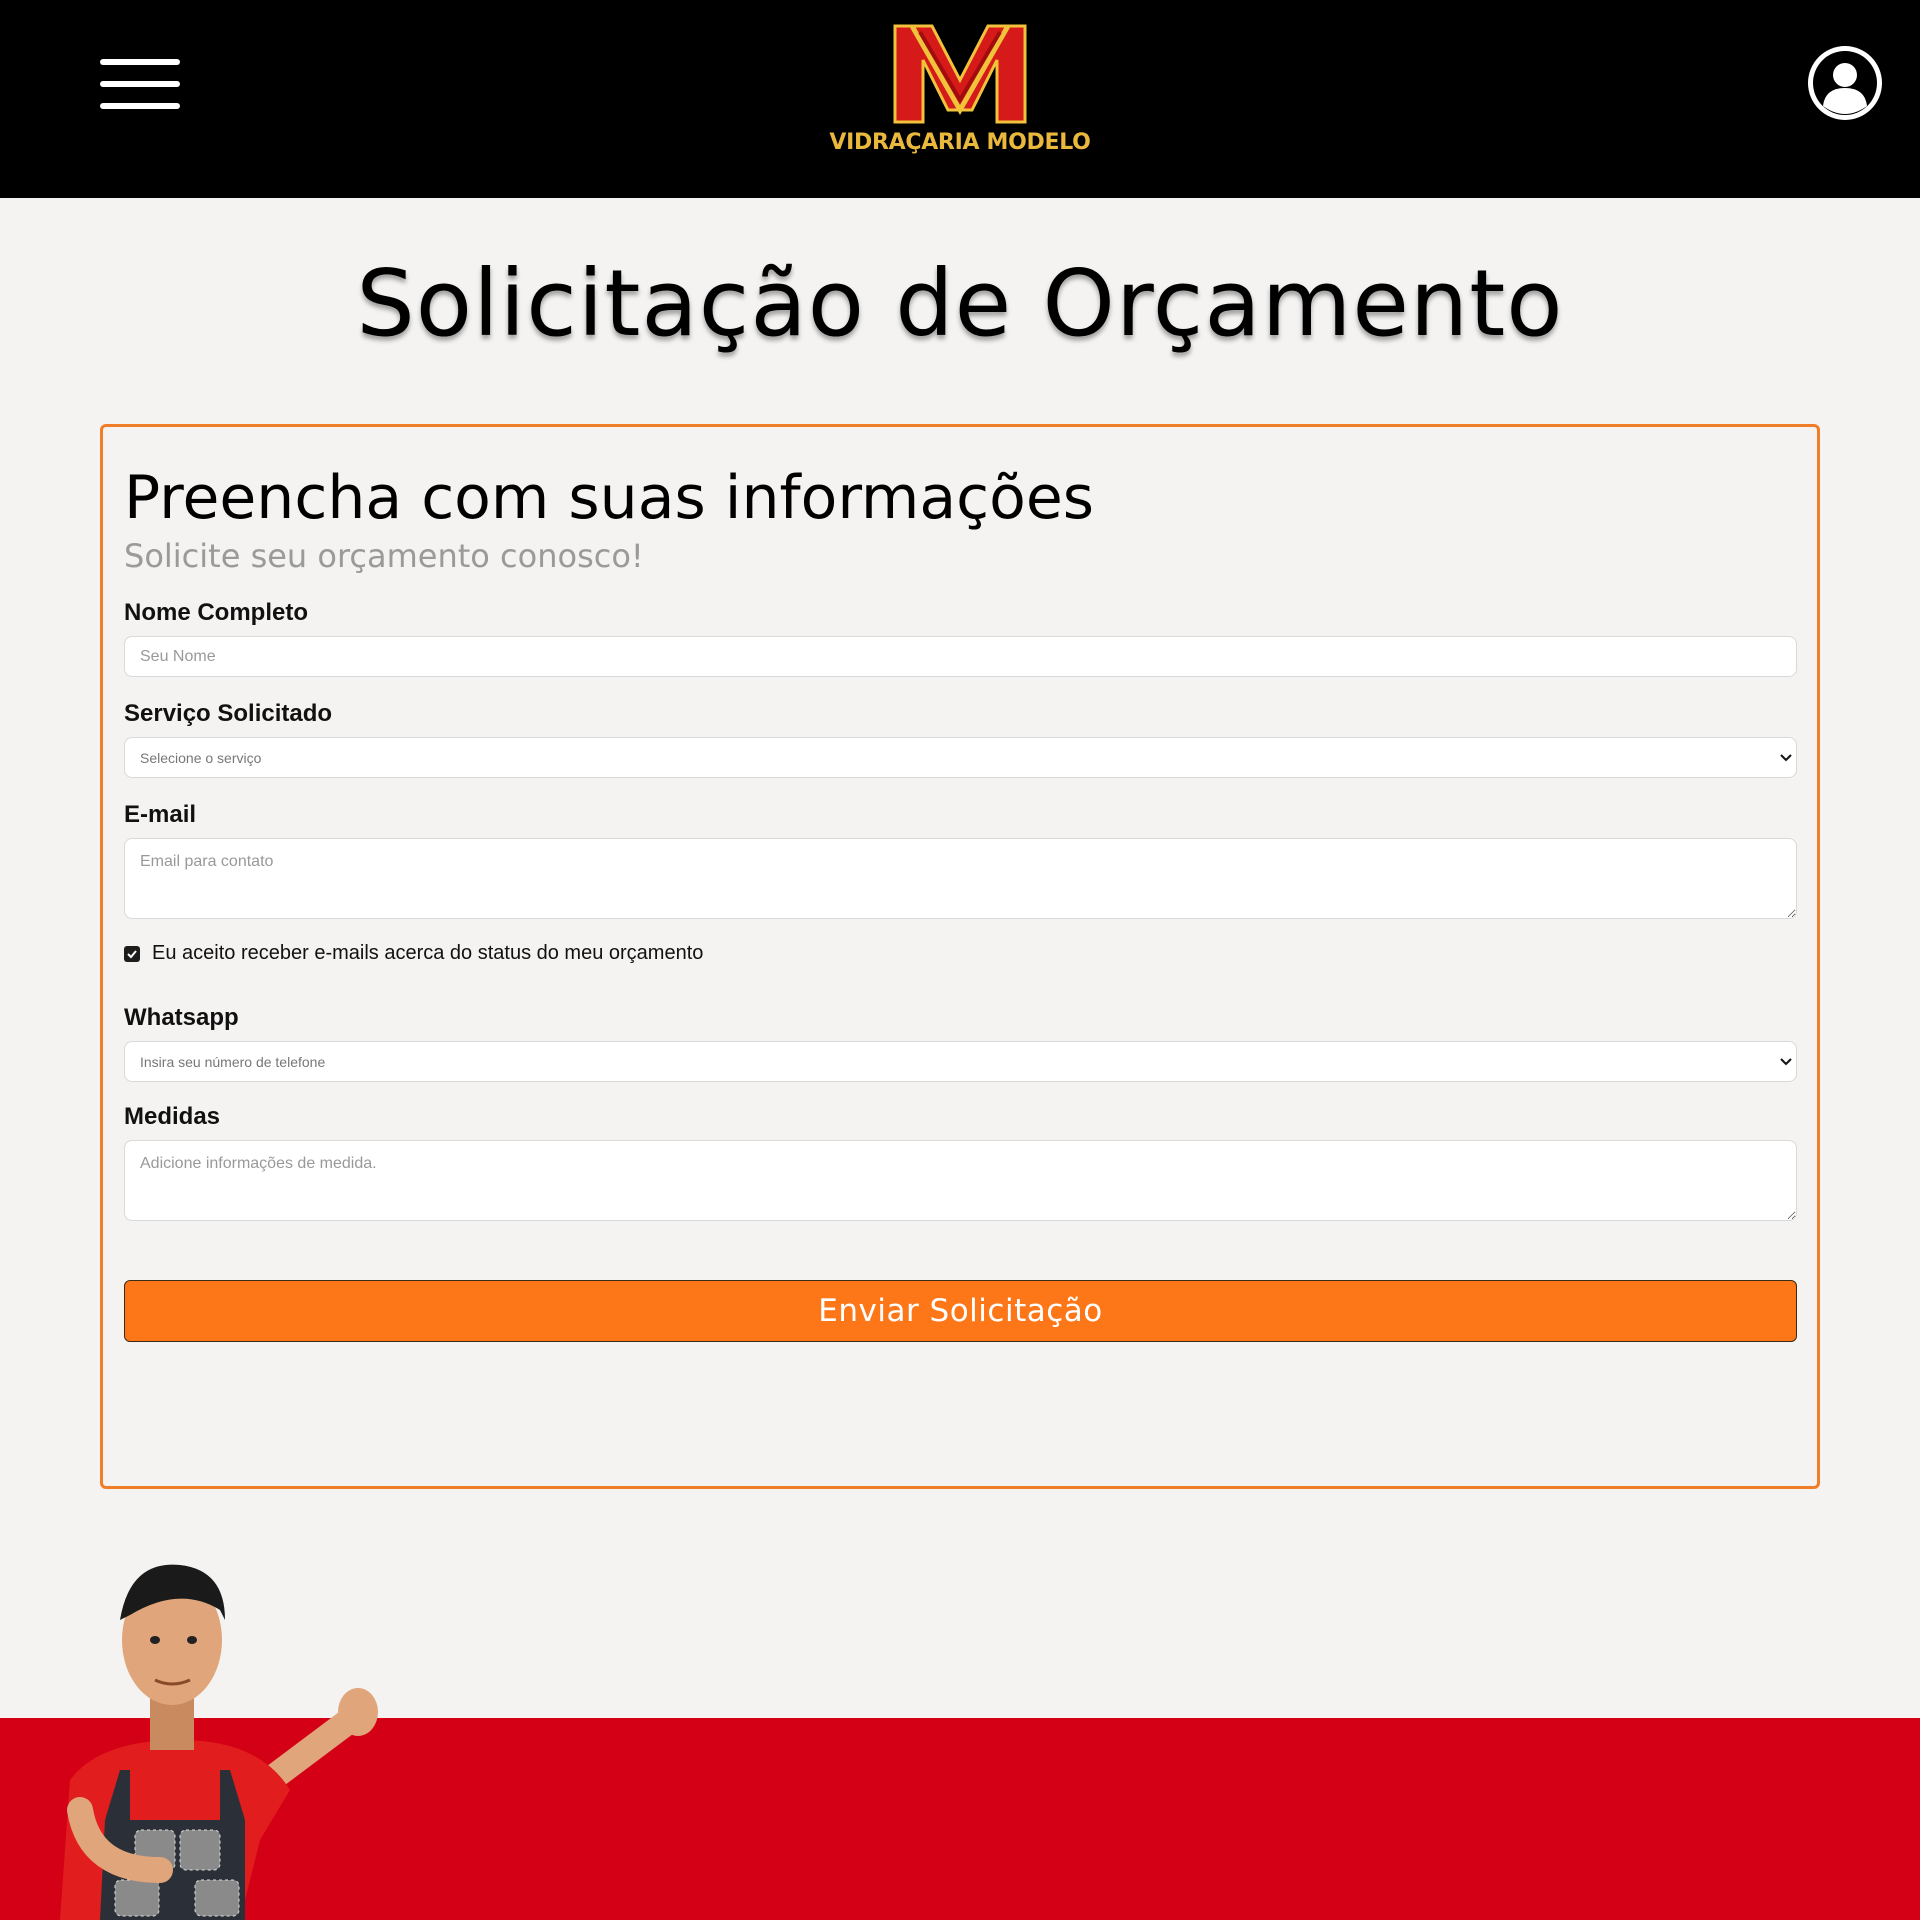 The height and width of the screenshot is (1920, 1920). Describe the element at coordinates (384, 556) in the screenshot. I see `form-subheading: Solicite seu orçamento conosco!` at that location.